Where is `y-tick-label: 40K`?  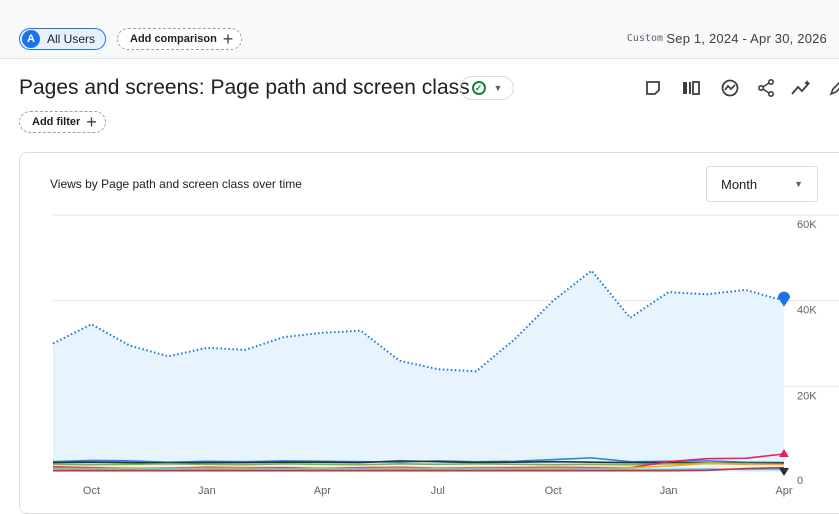
y-tick-label: 40K is located at coordinates (807, 311).